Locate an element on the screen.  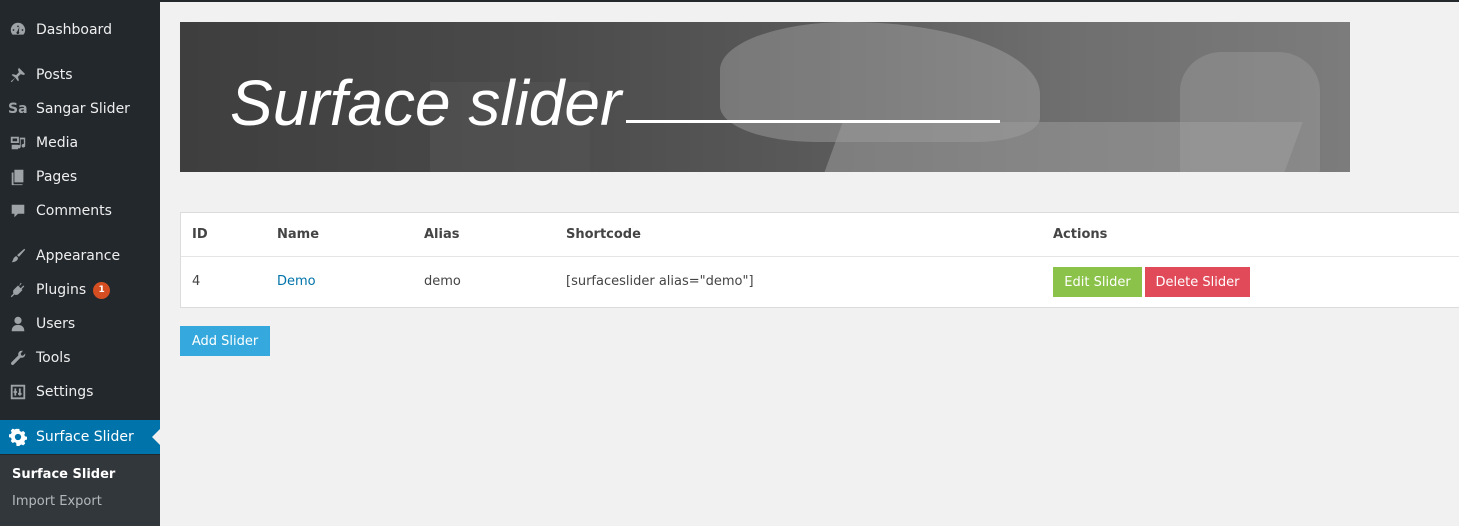
sidebar-item-label: Pages is located at coordinates (57, 177).